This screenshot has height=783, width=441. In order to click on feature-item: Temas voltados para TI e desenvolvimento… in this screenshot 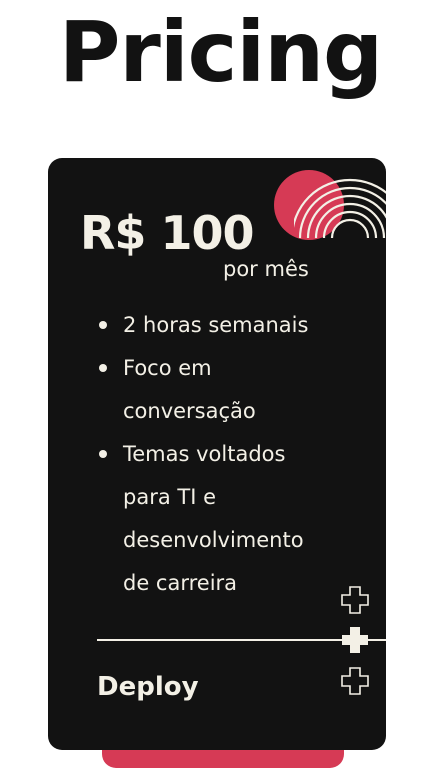, I will do `click(213, 519)`.